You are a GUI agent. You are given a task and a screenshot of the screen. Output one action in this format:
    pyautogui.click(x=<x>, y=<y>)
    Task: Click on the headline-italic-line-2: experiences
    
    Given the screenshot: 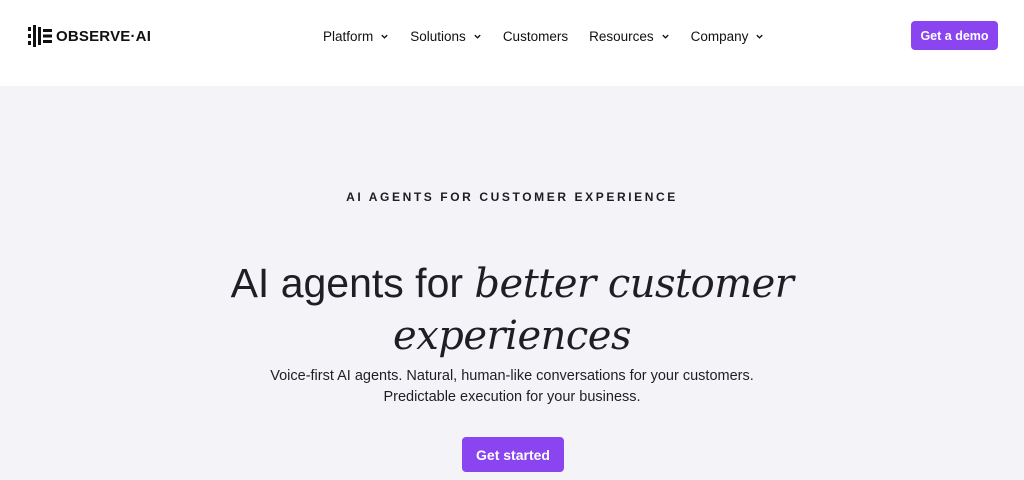 What is the action you would take?
    pyautogui.click(x=512, y=336)
    